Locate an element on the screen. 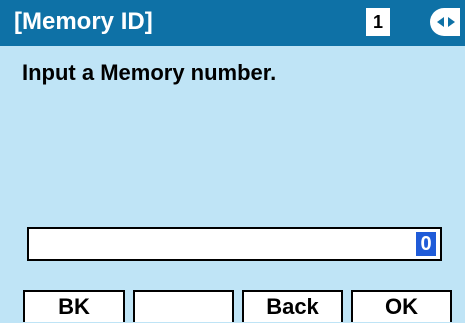 This screenshot has width=465, height=323. input-prompt: Input a Memory number. is located at coordinates (149, 72).